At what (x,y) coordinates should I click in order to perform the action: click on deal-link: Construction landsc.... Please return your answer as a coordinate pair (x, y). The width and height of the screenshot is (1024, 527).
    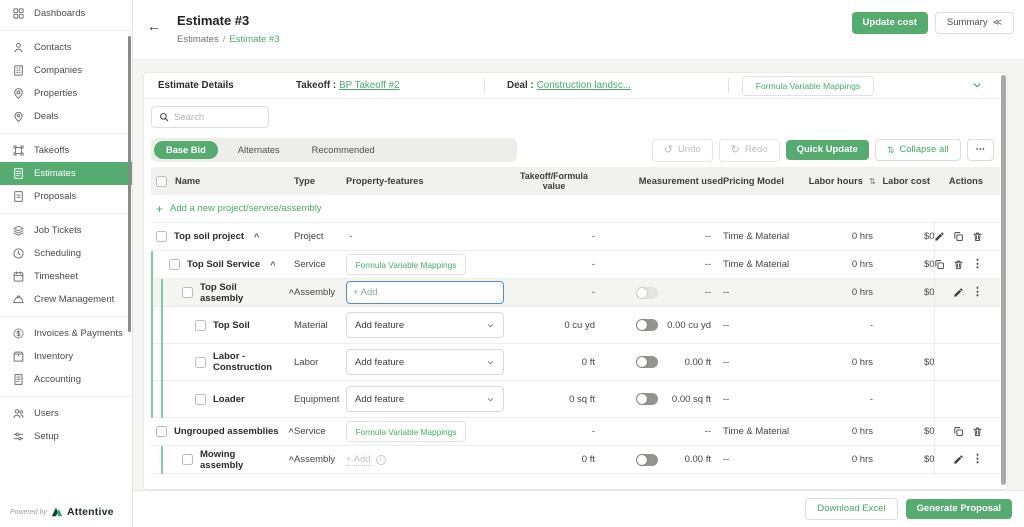
    Looking at the image, I should click on (584, 85).